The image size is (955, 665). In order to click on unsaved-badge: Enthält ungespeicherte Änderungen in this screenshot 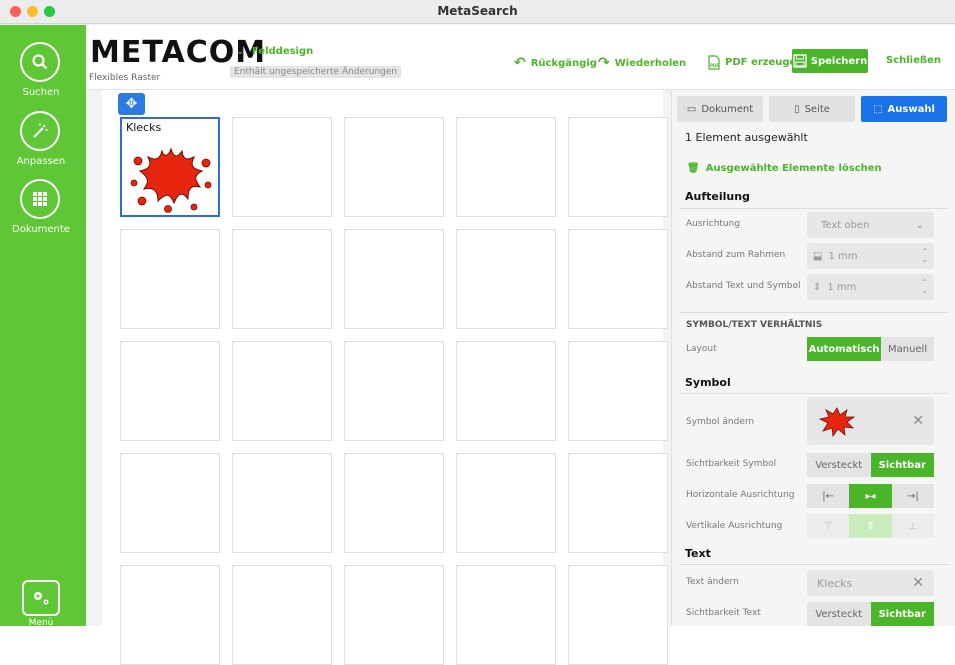, I will do `click(316, 72)`.